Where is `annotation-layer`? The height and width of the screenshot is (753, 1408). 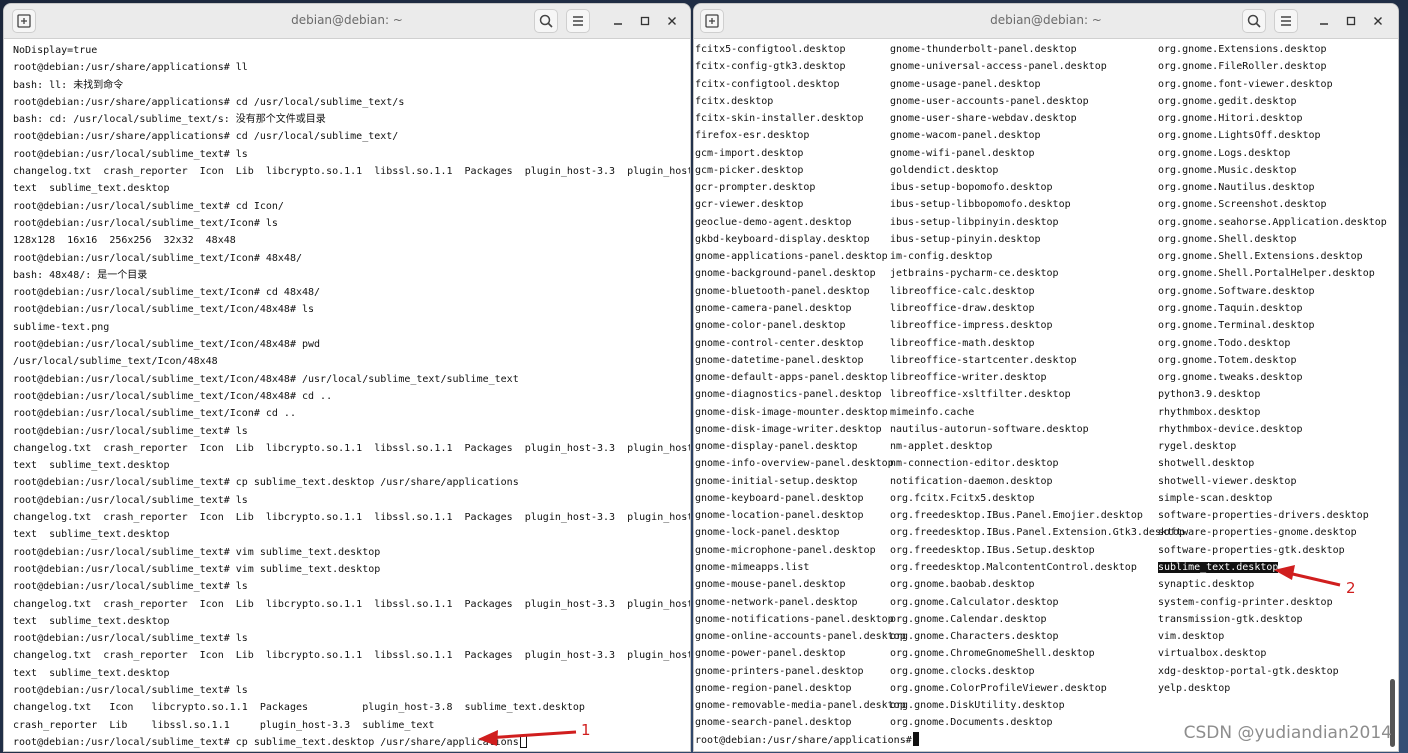
annotation-layer is located at coordinates (909, 655).